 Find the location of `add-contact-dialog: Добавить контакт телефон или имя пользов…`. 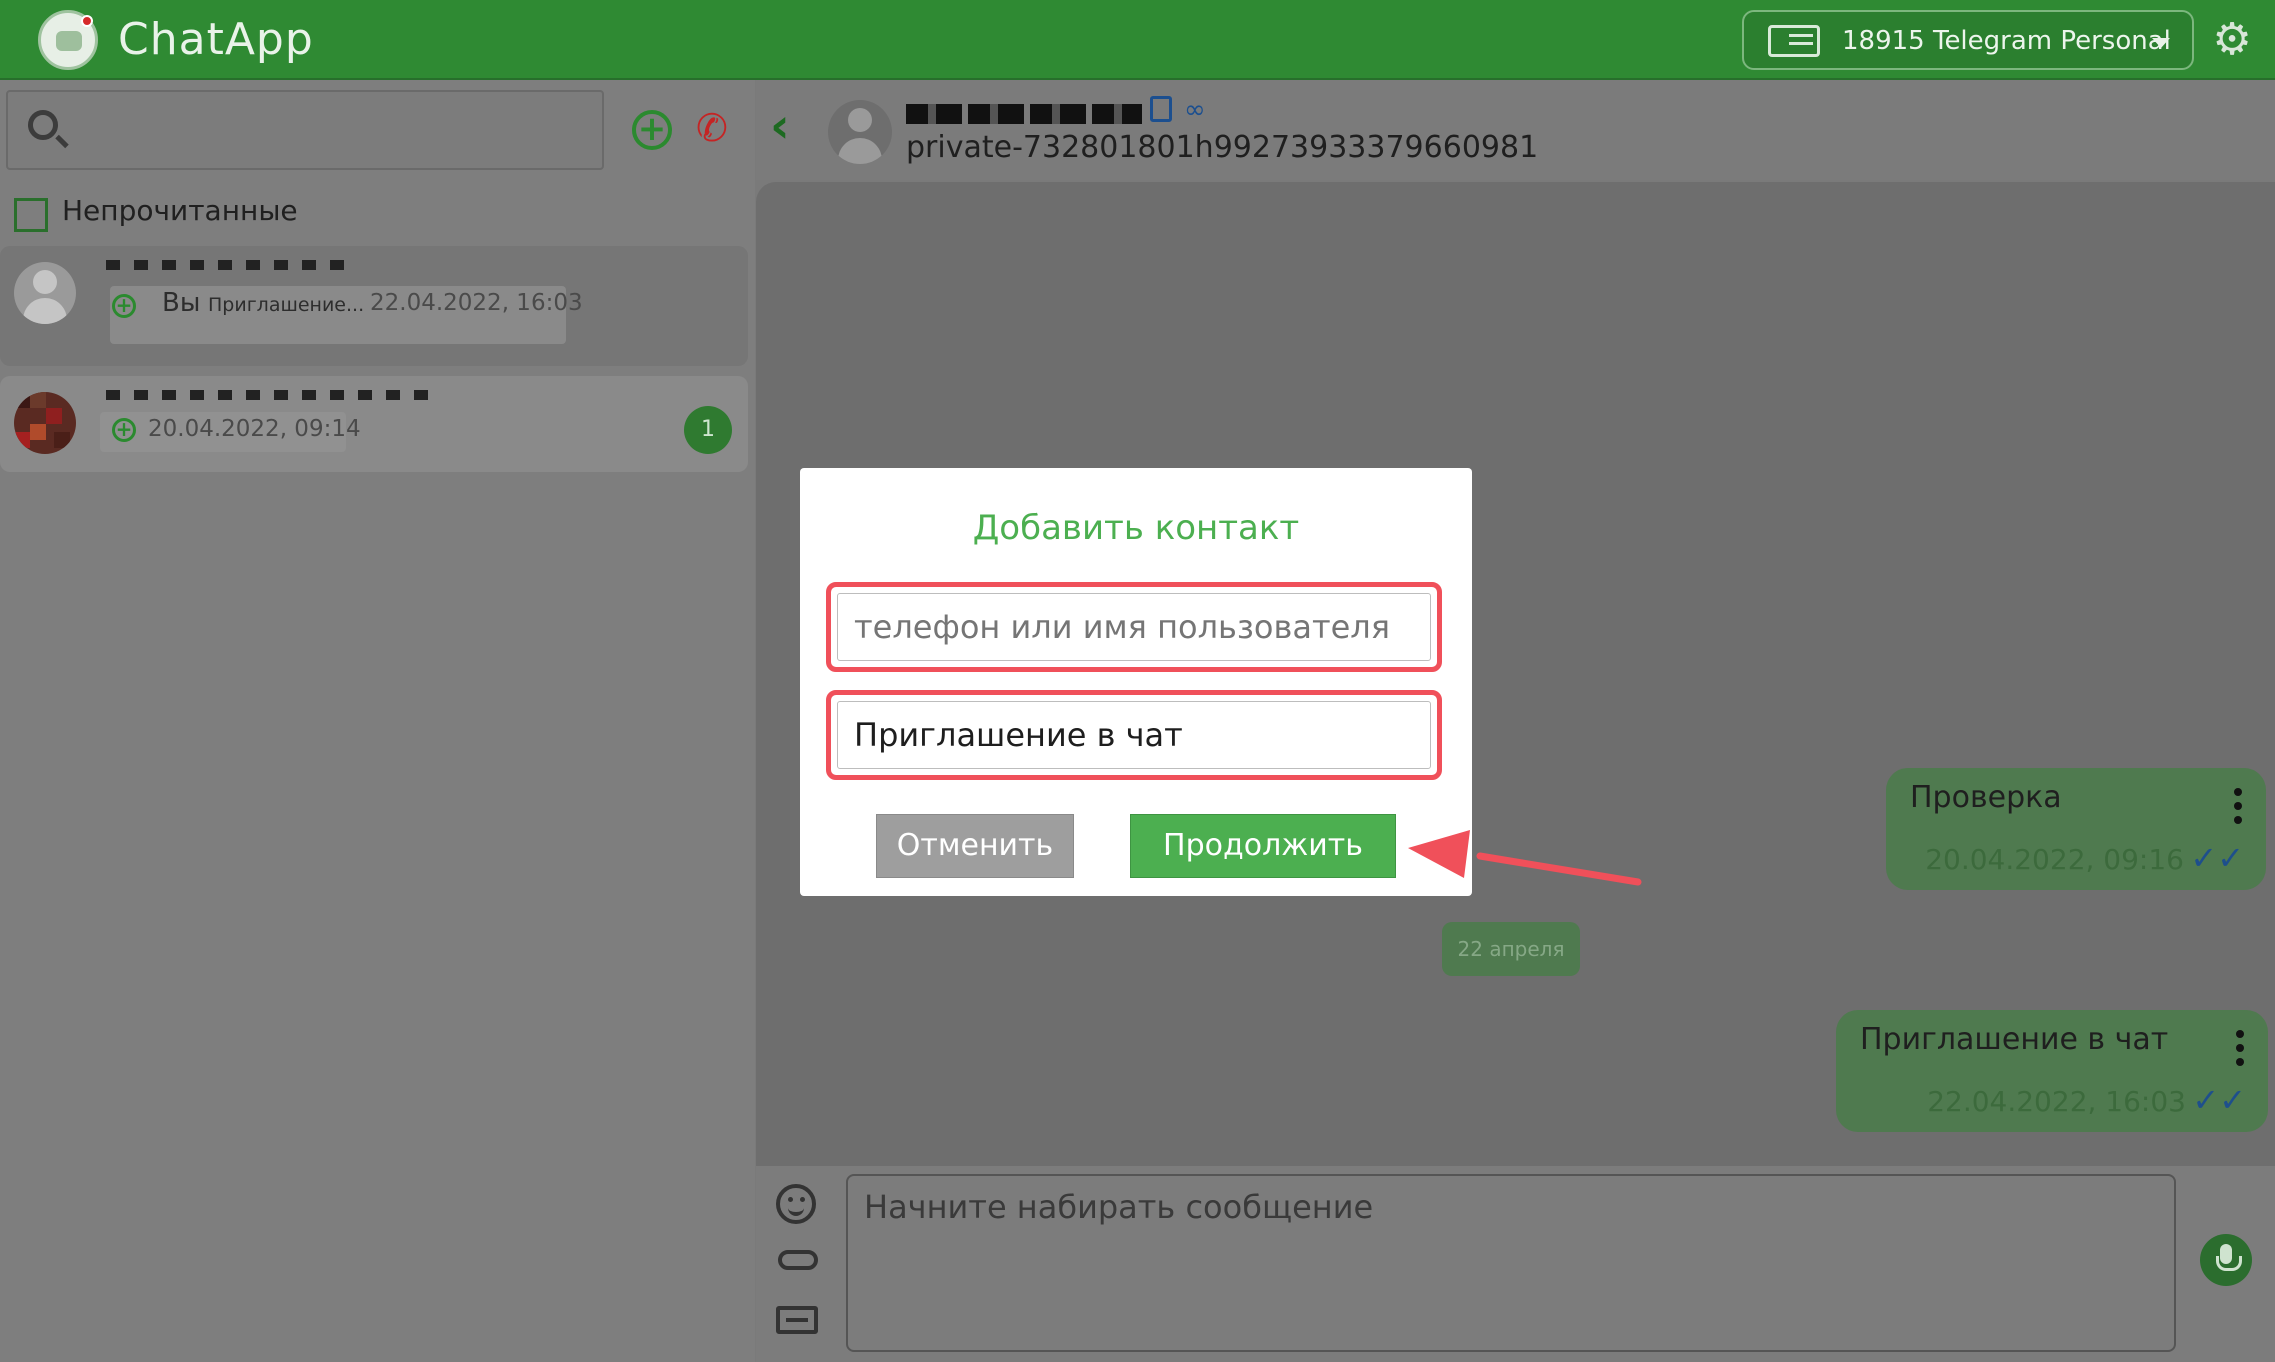

add-contact-dialog: Добавить контакт телефон или имя пользов… is located at coordinates (1136, 682).